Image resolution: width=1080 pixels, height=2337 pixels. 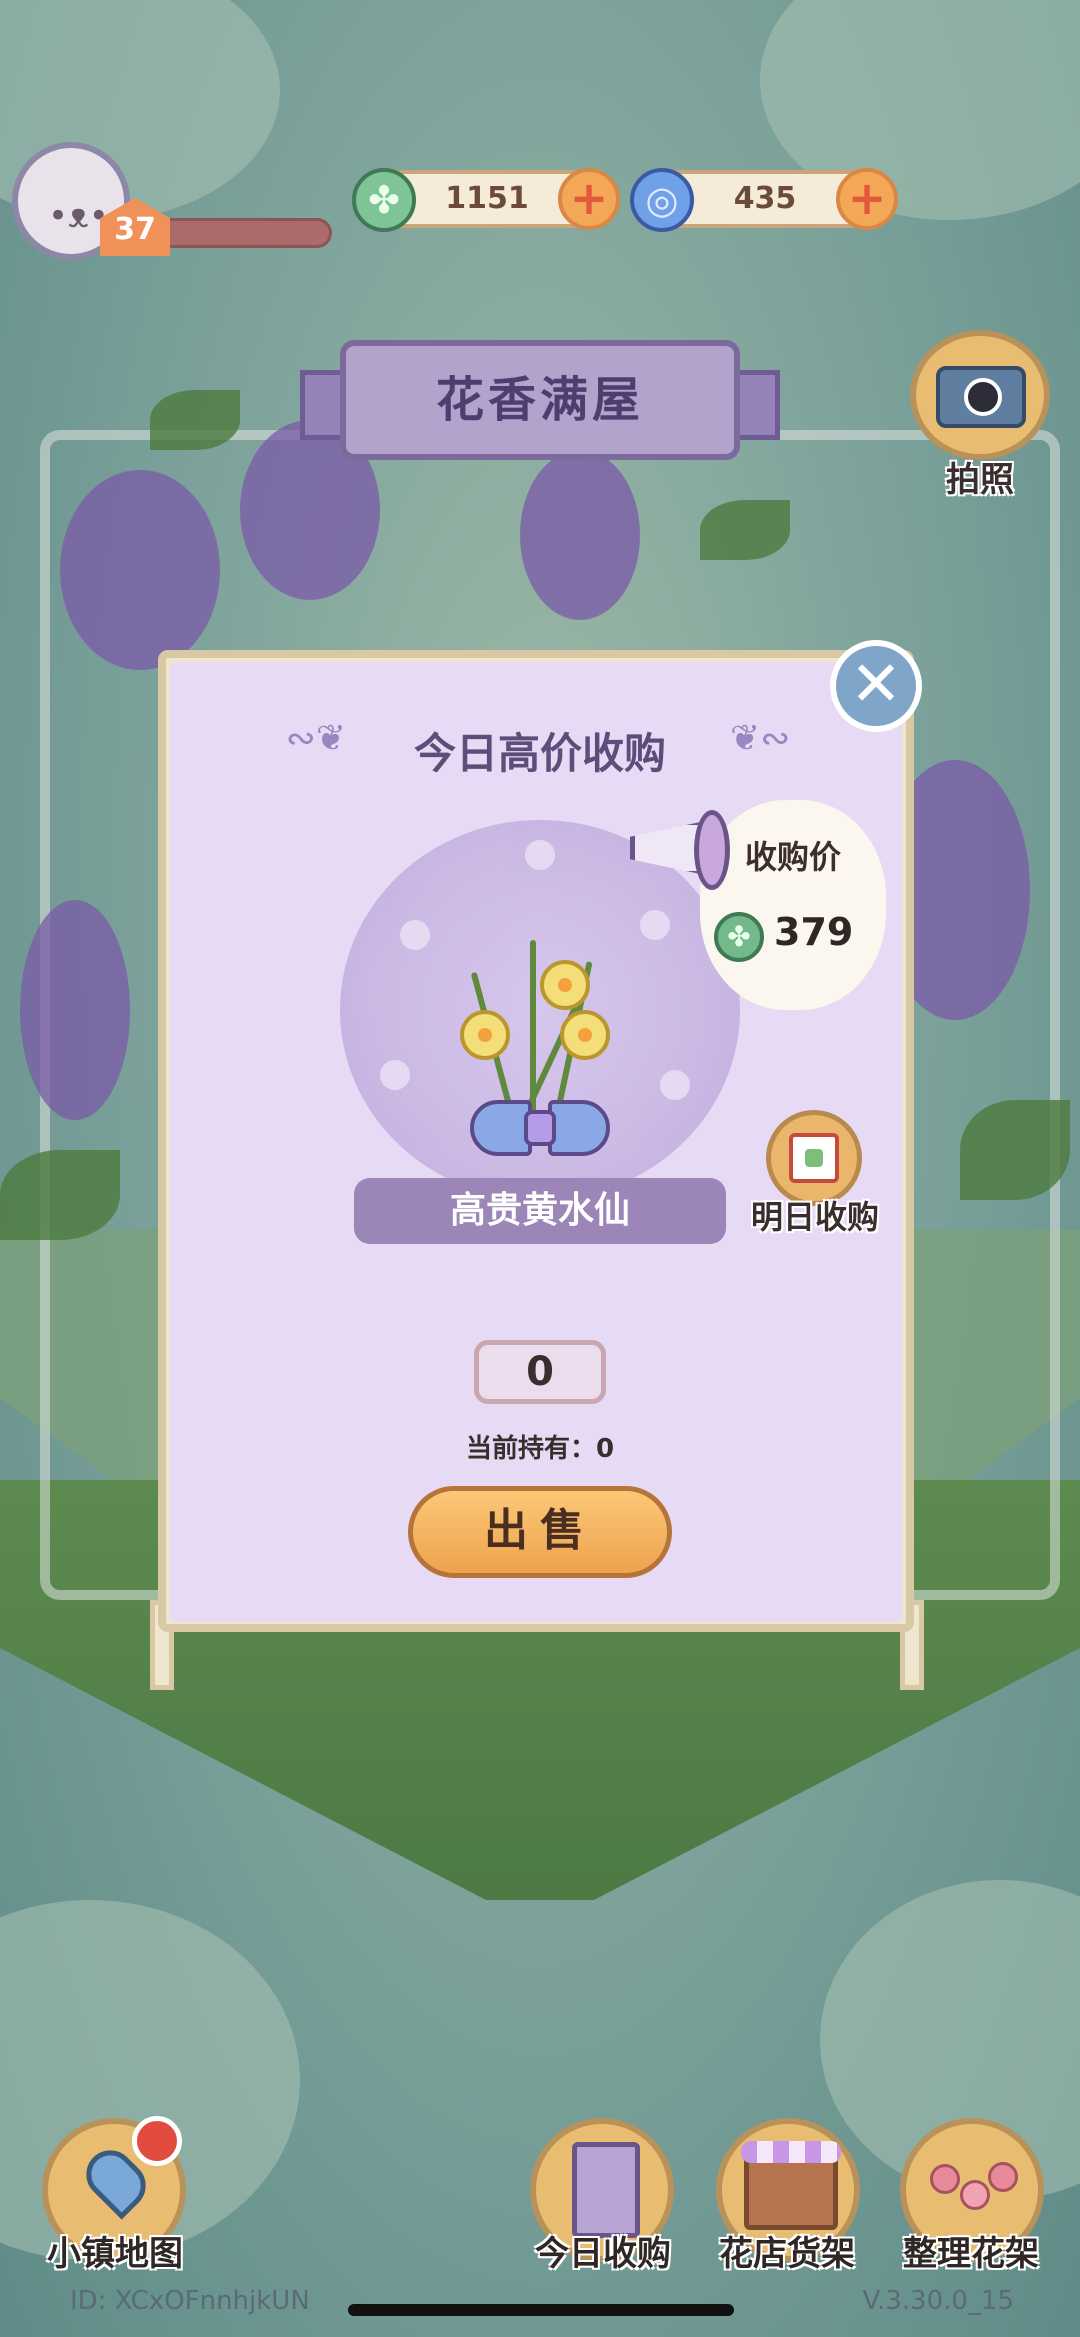 I want to click on app-version: V.3.30.0_15, so click(x=938, y=2301).